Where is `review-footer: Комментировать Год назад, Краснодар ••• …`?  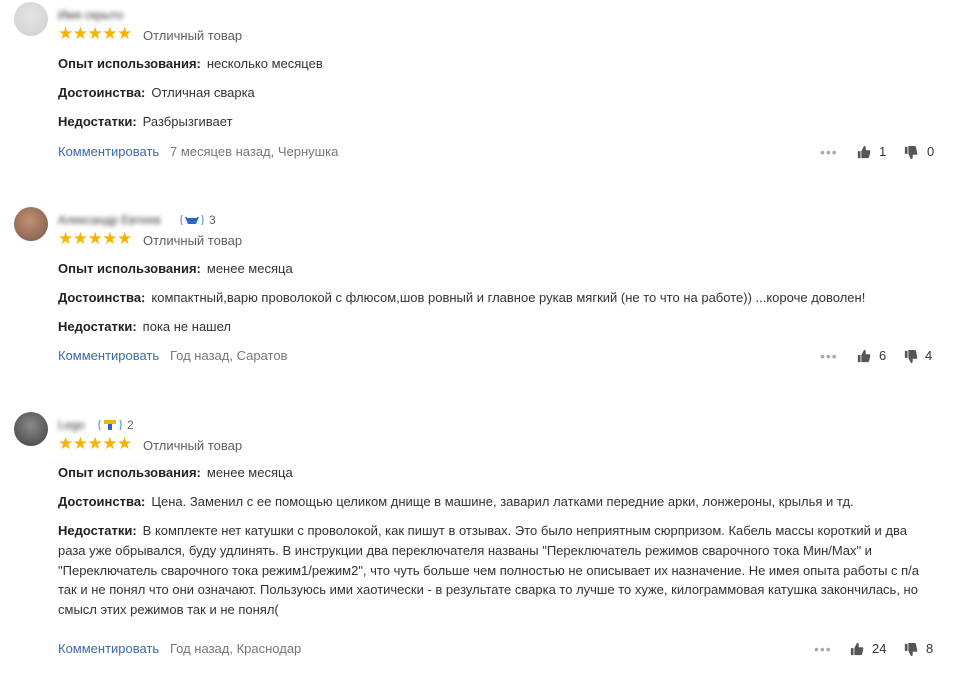 review-footer: Комментировать Год назад, Краснодар ••• … is located at coordinates (499, 650).